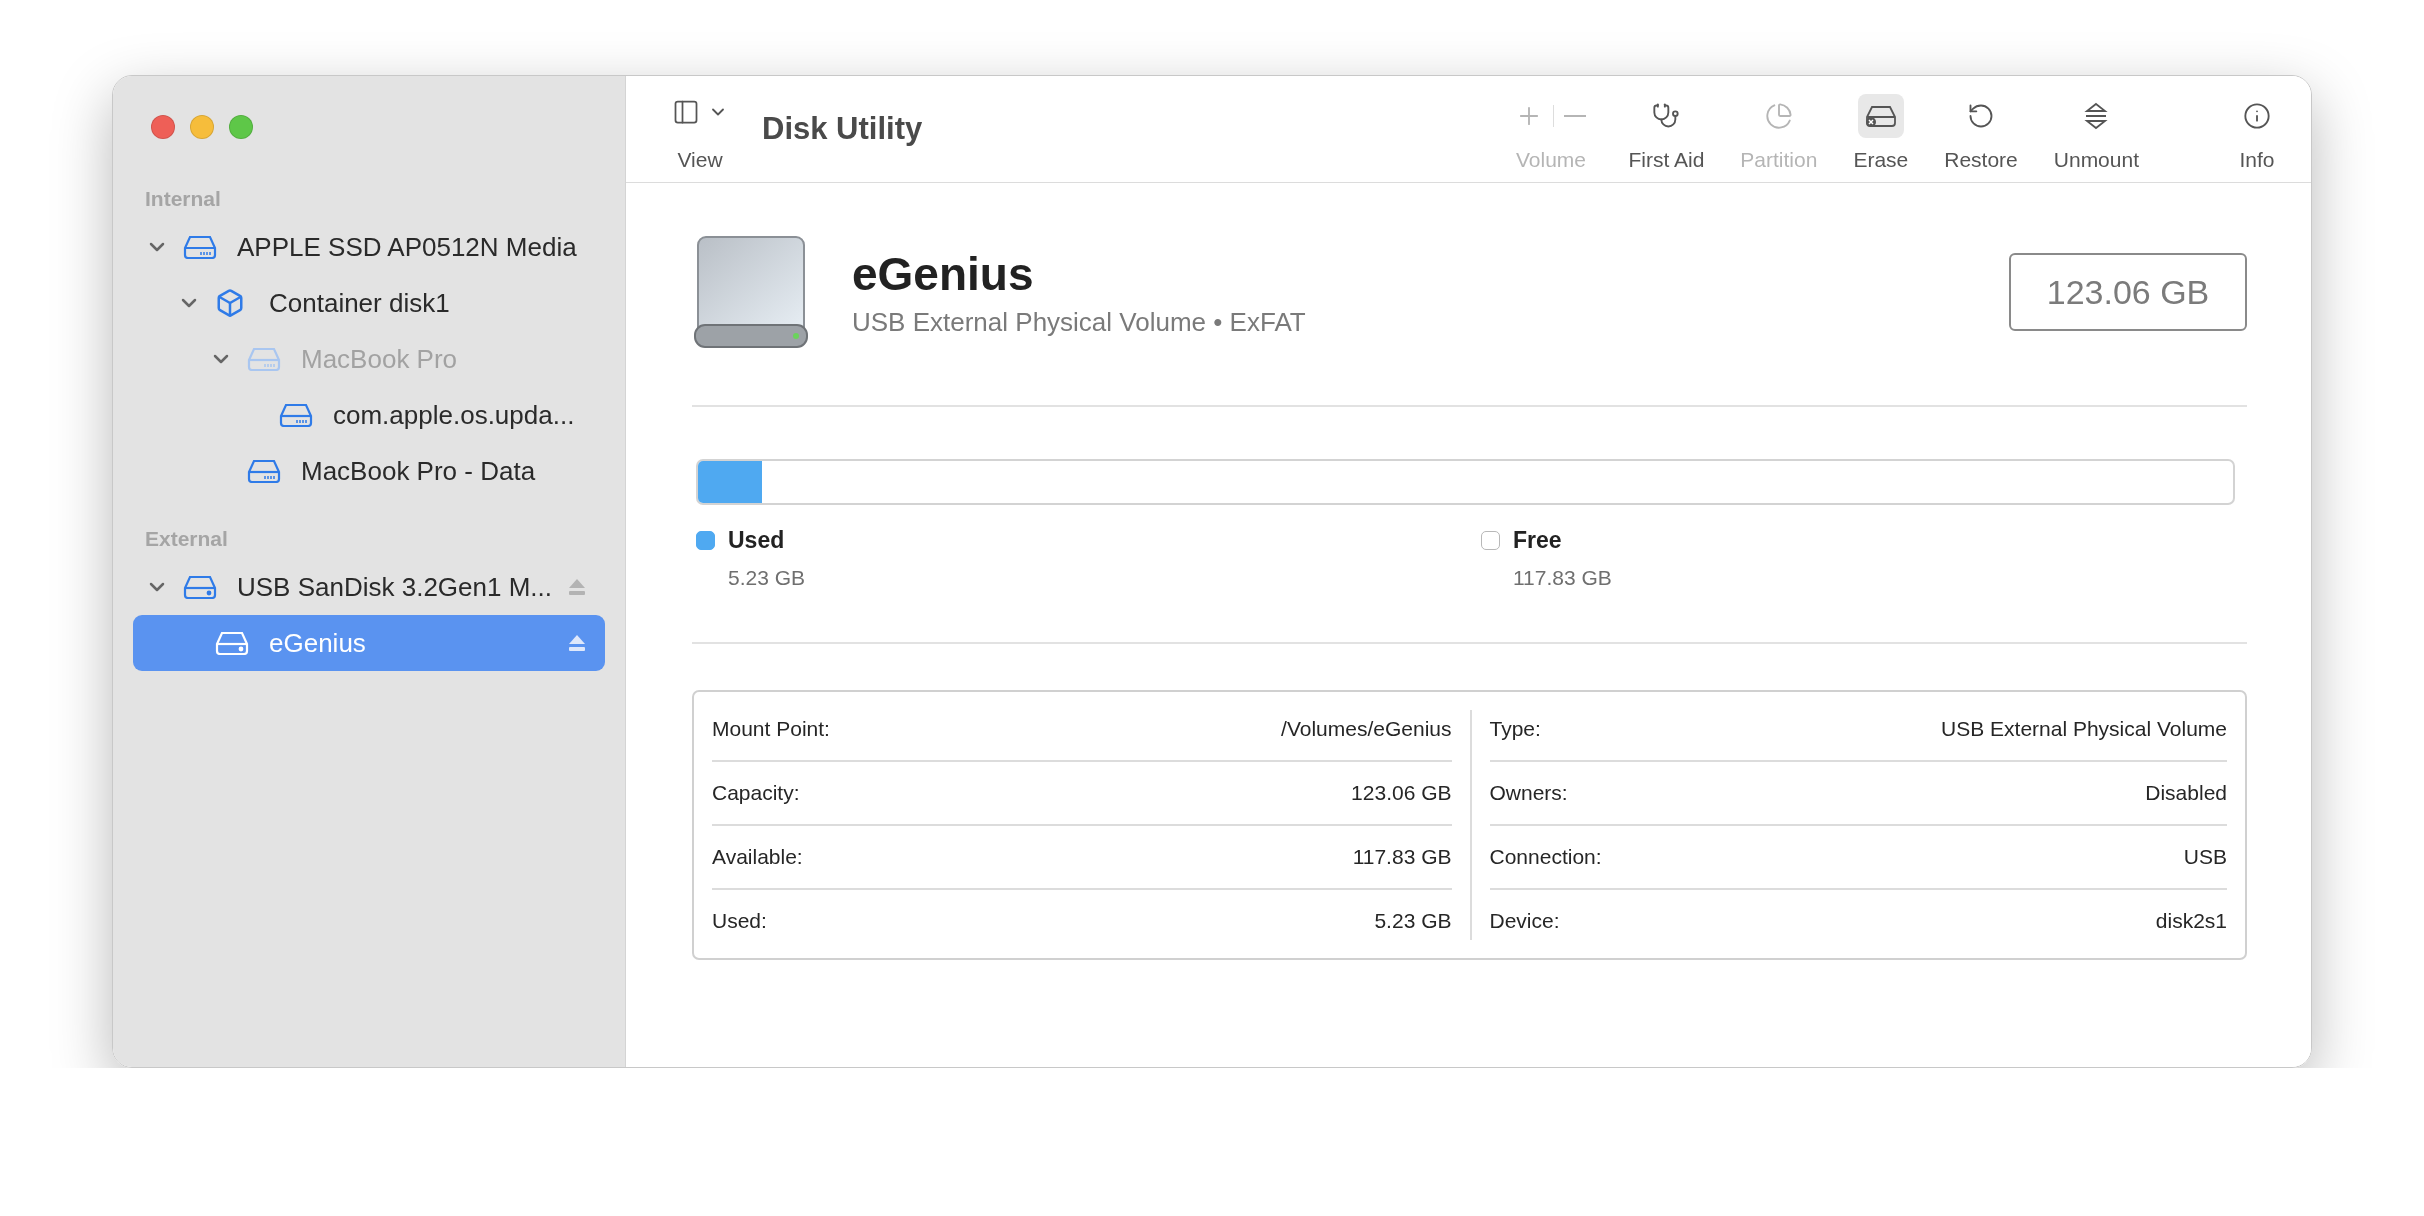 The height and width of the screenshot is (1216, 2424). What do you see at coordinates (739, 921) in the screenshot?
I see `table-cell: Used:` at bounding box center [739, 921].